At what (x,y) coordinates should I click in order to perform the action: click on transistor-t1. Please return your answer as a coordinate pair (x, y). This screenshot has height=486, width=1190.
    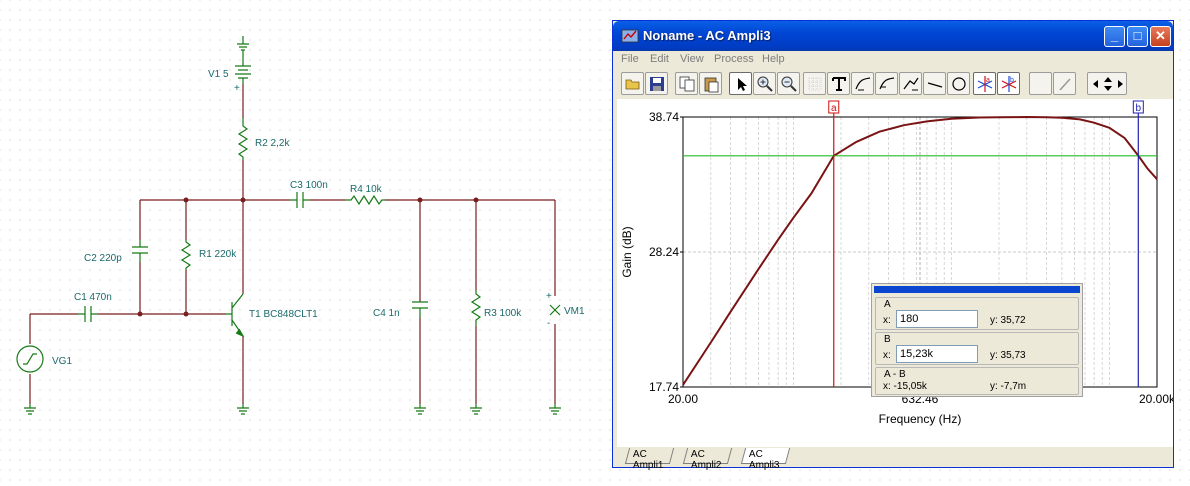
    Looking at the image, I should click on (235, 315).